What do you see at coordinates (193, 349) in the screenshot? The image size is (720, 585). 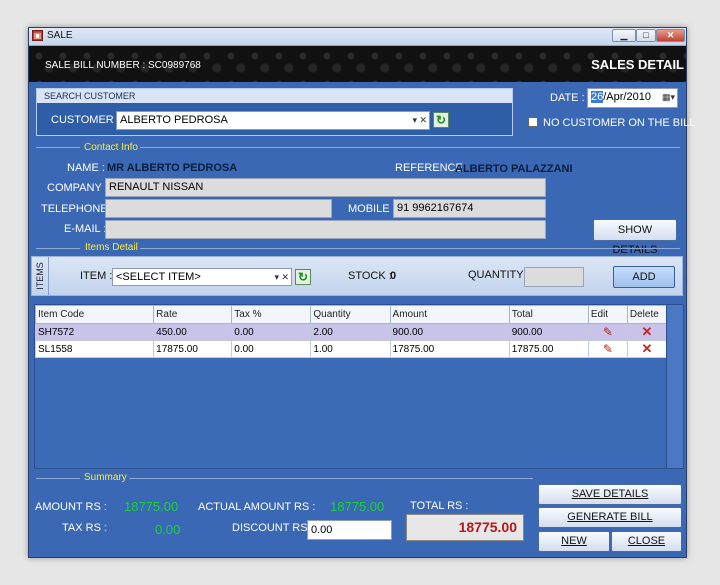 I see `cell-rate: 17875.00` at bounding box center [193, 349].